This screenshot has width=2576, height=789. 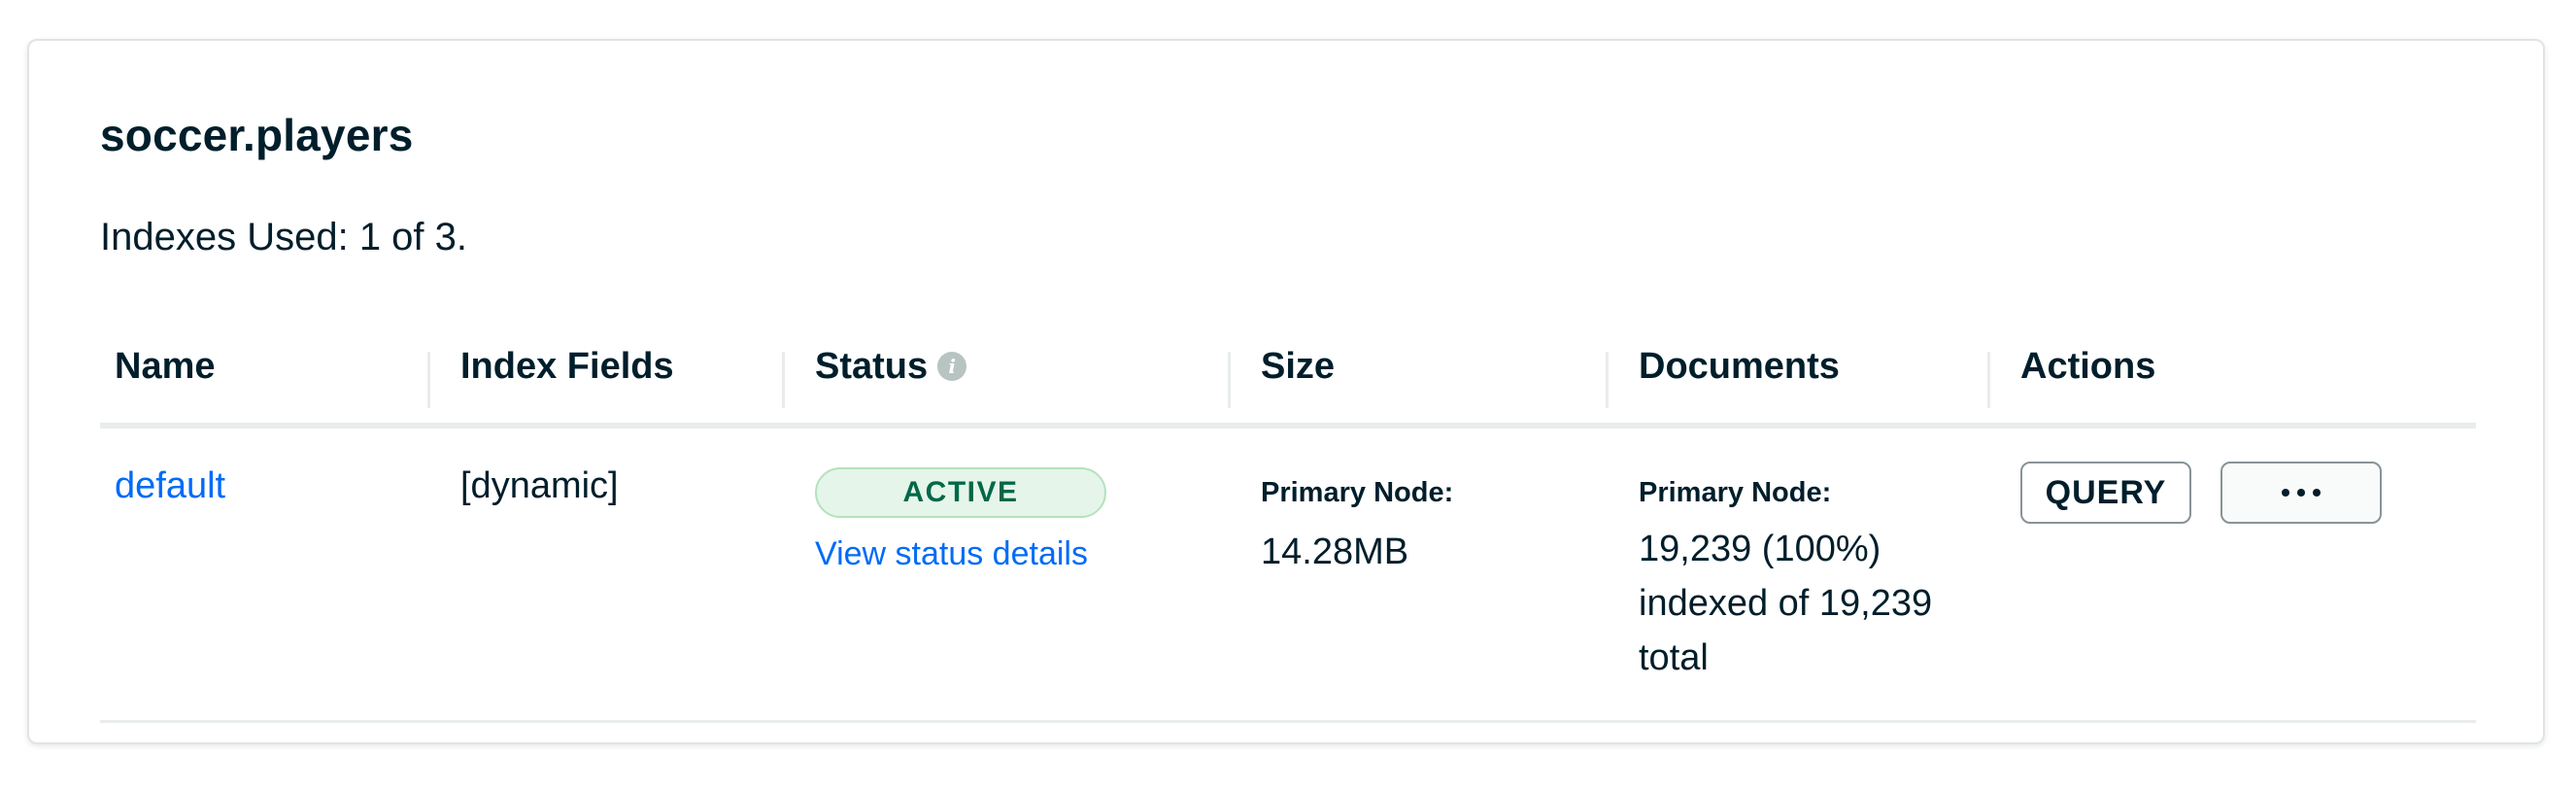 I want to click on ellipsis-icon, so click(x=2301, y=493).